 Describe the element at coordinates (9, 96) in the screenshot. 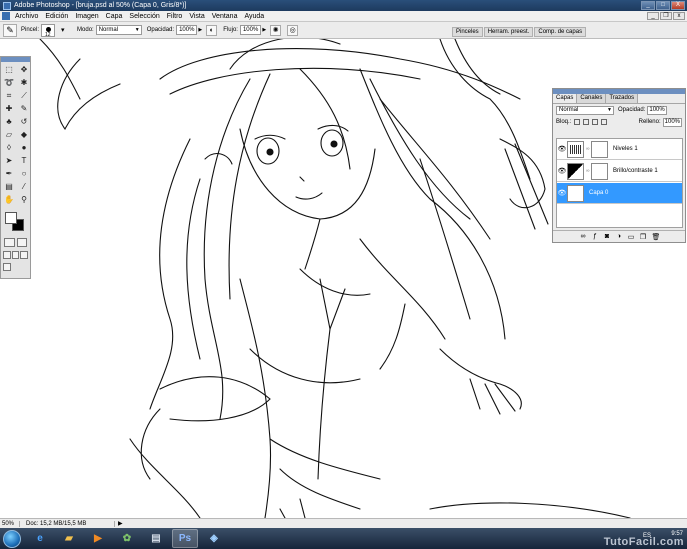

I see `crop-tool-icon: ⌗` at that location.